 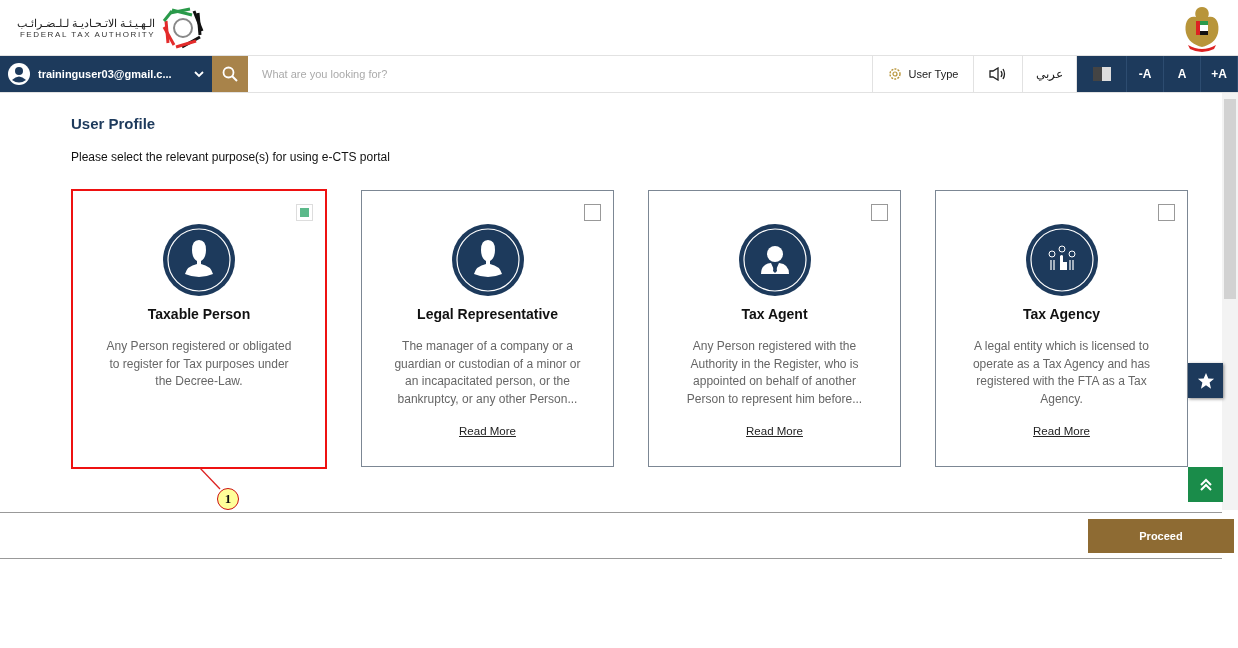 I want to click on gear-icon, so click(x=894, y=74).